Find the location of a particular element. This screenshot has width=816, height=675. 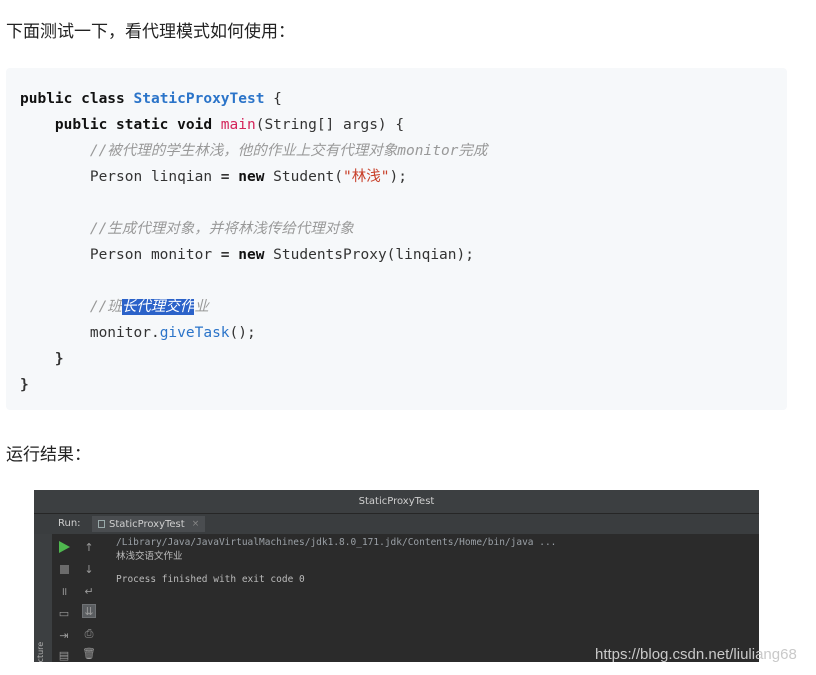

run-toolbar: ॥ ▭ ⇥ ▤ is located at coordinates (65, 598).